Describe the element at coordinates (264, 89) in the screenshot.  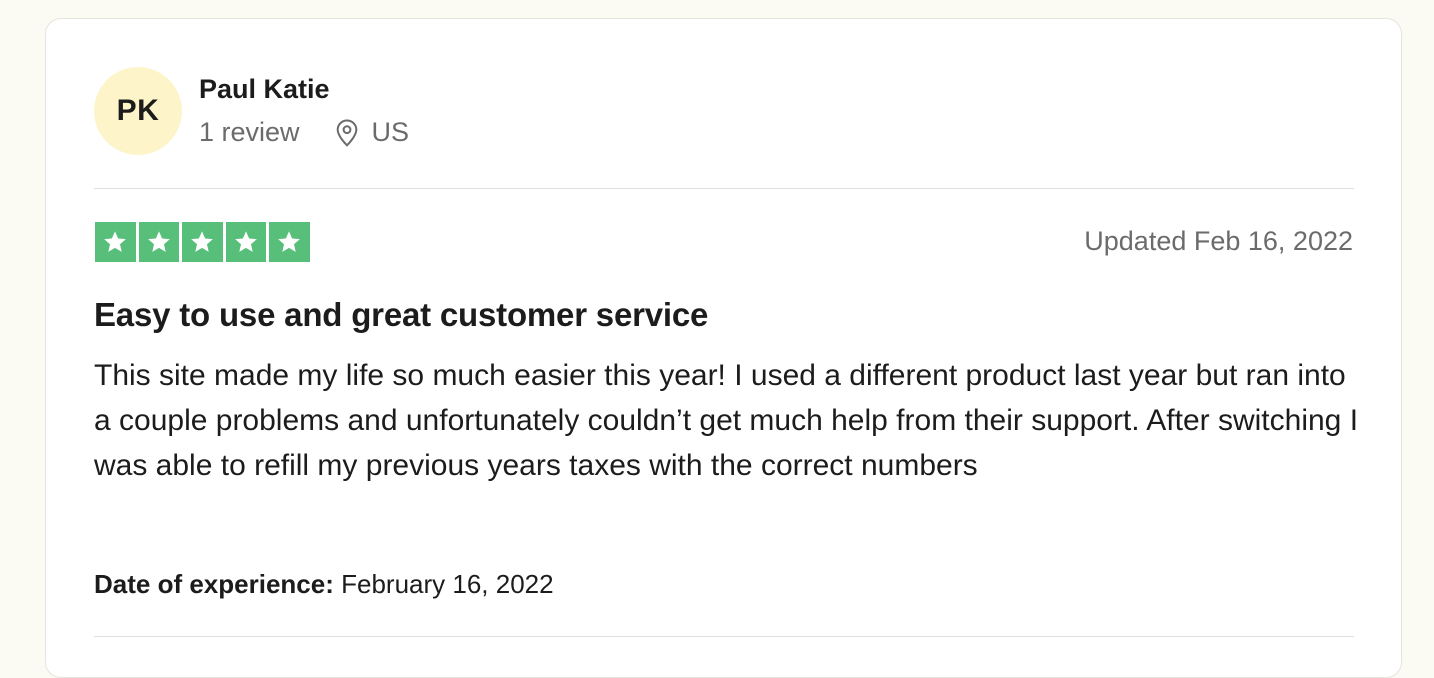
I see `consumer-name: Paul Katie` at that location.